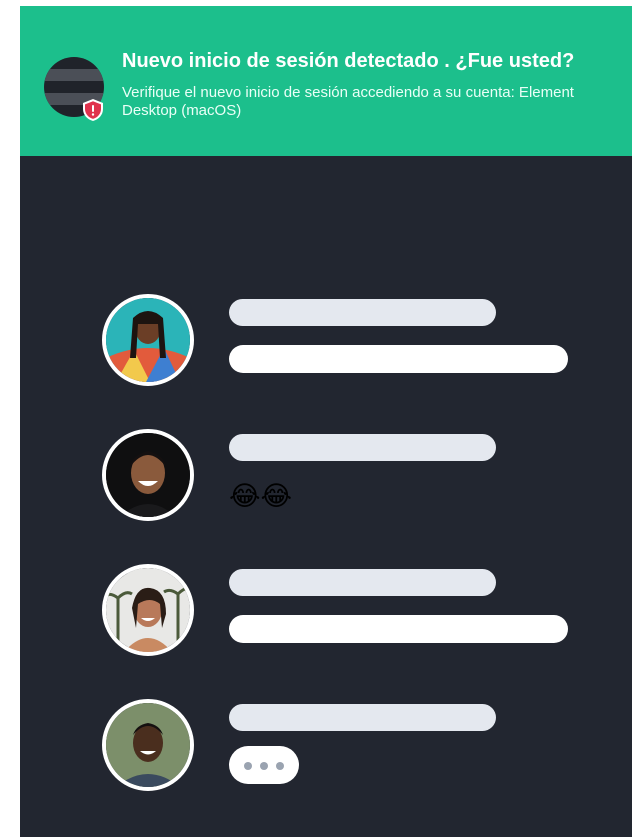 This screenshot has height=837, width=633. Describe the element at coordinates (326, 479) in the screenshot. I see `chat-message-row: 😂😂` at that location.